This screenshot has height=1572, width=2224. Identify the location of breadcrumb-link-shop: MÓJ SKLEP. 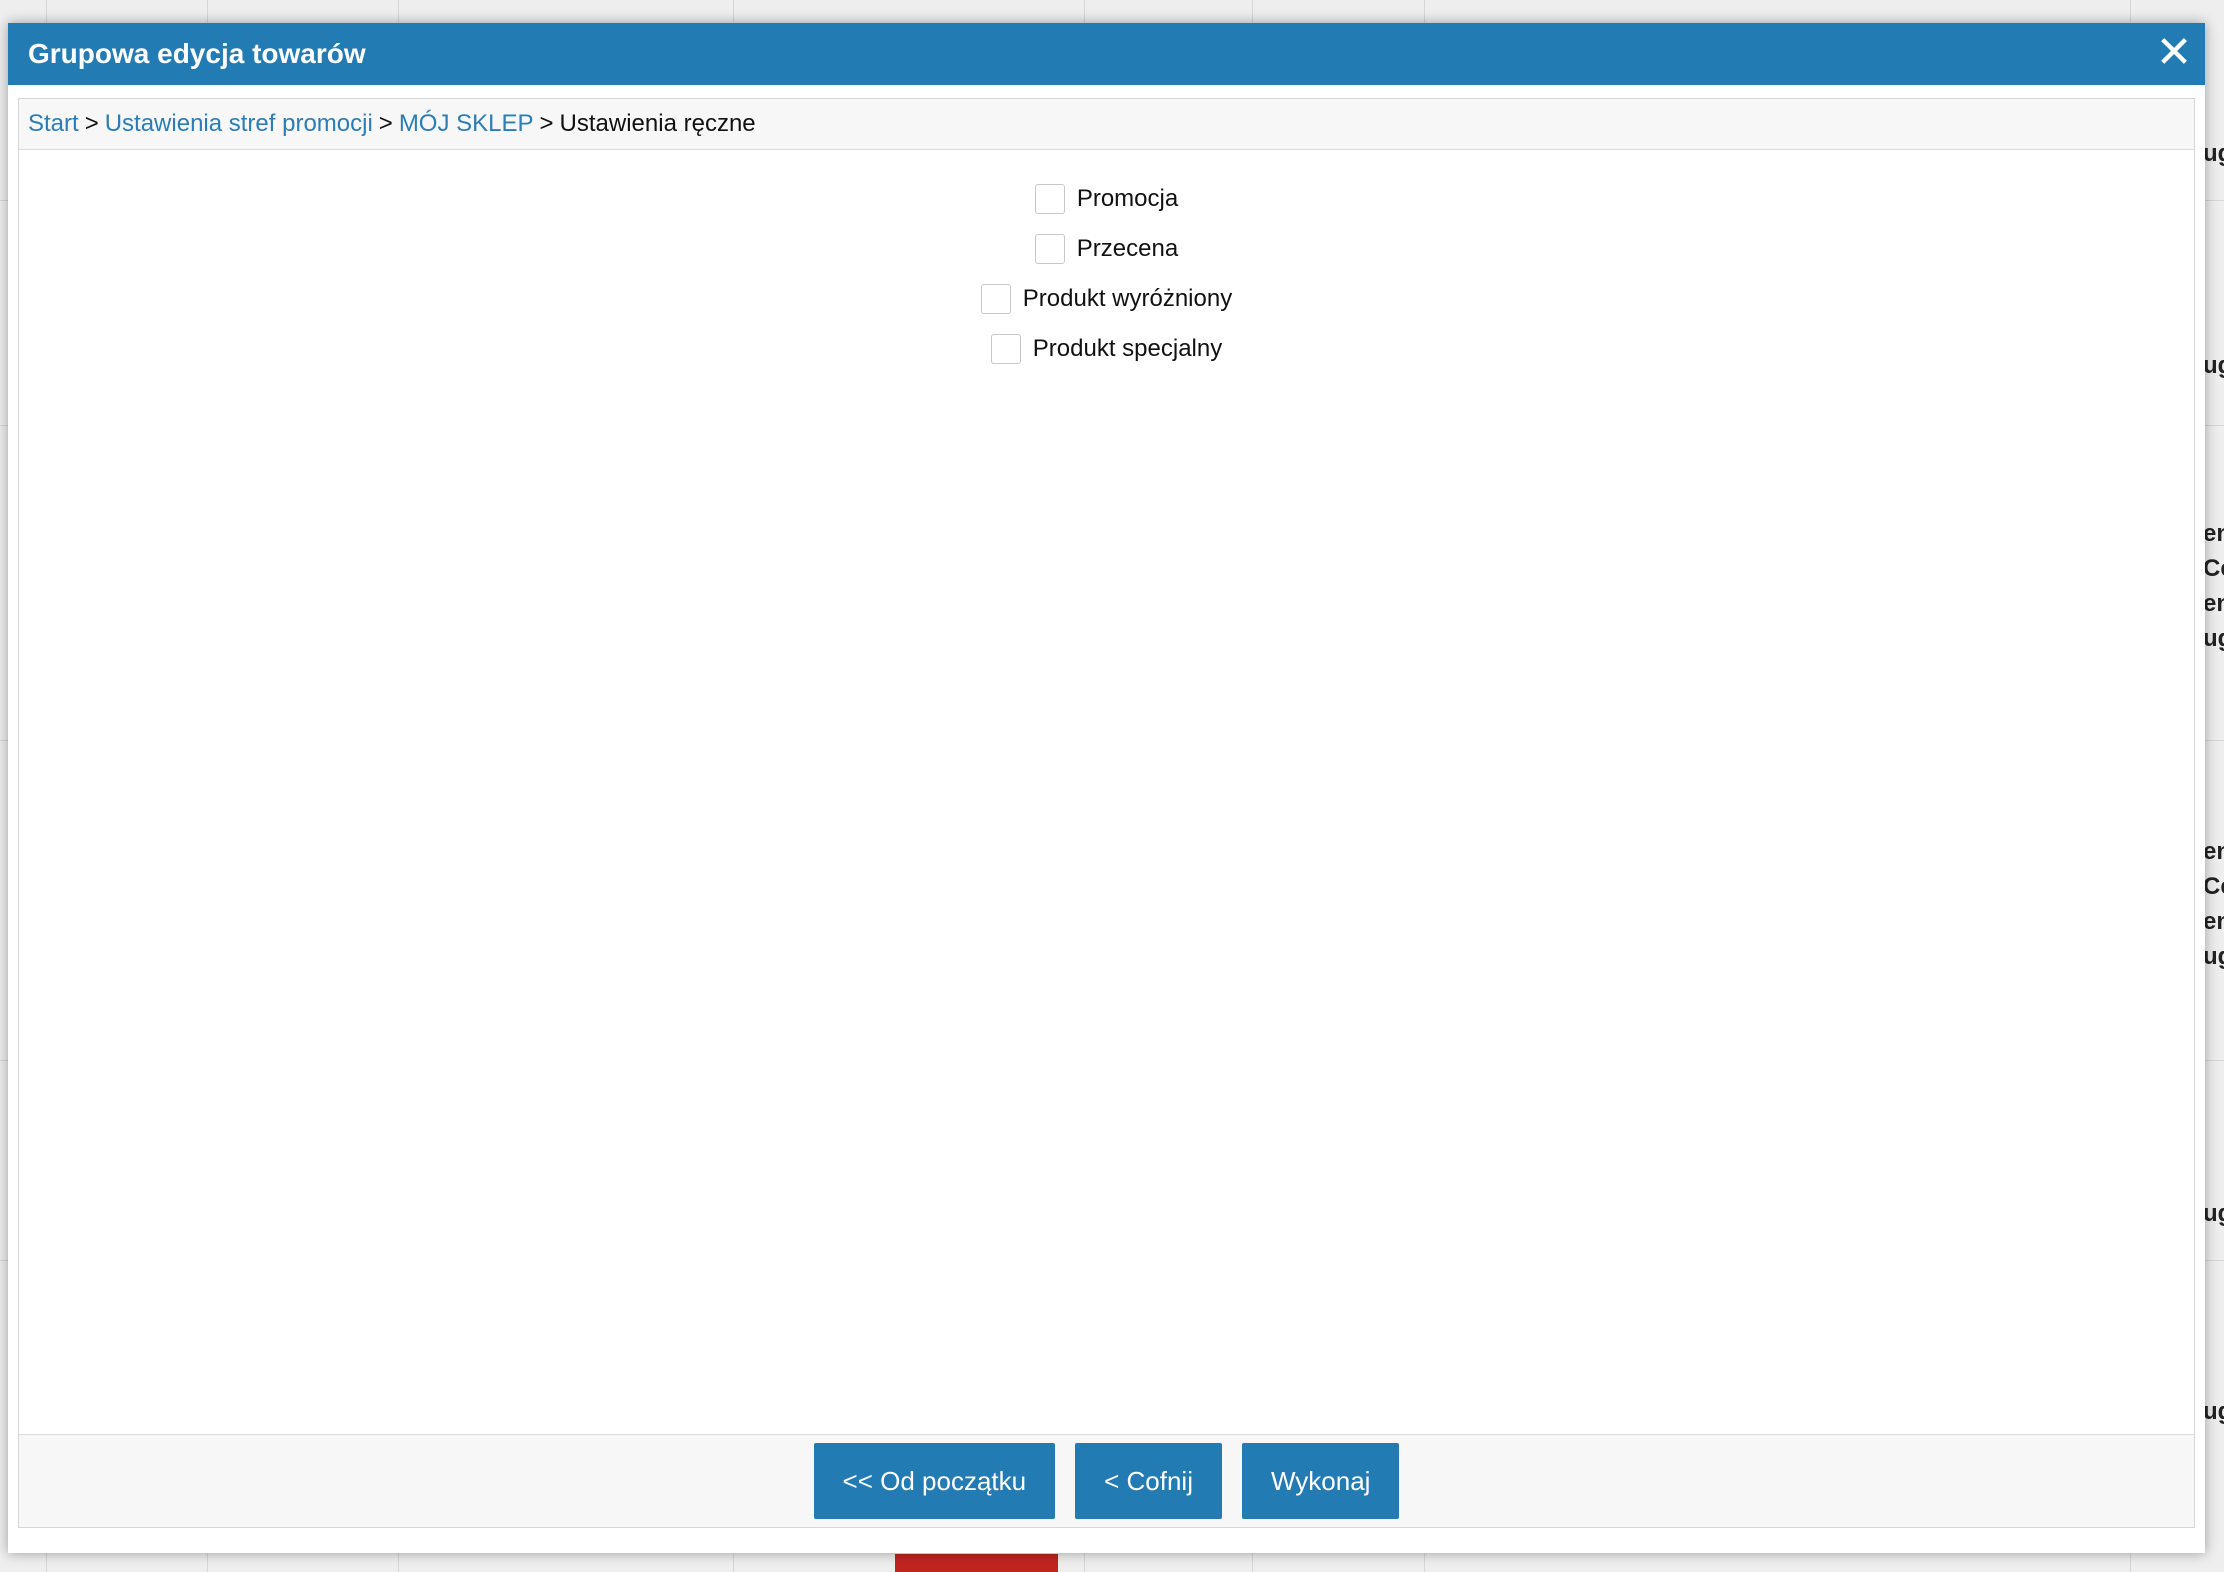
(466, 123).